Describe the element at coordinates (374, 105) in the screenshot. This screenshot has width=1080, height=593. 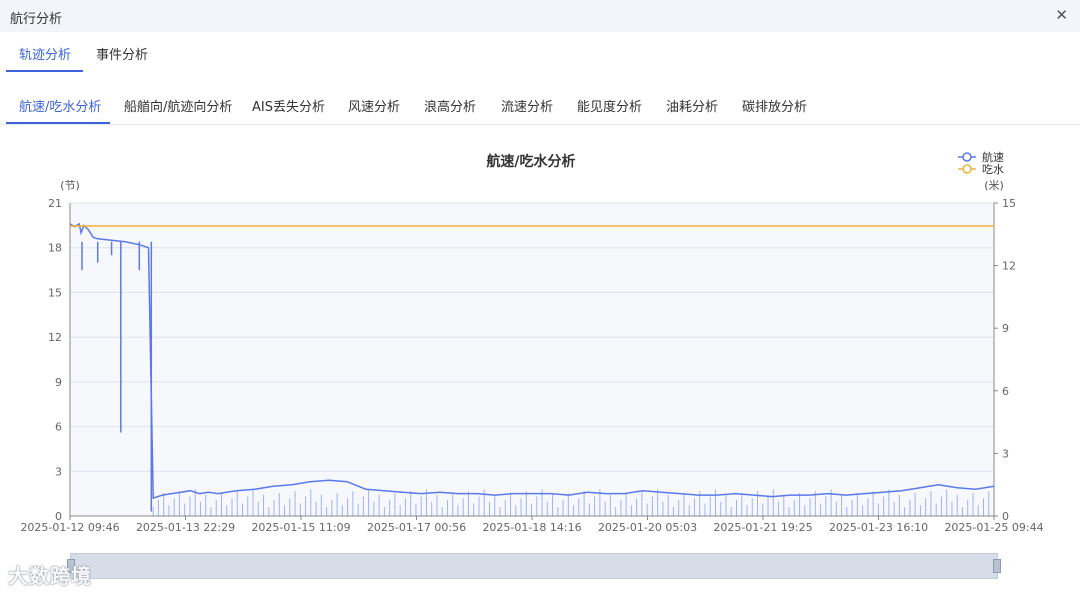
I see `subtab-wind-speed: 风速分析` at that location.